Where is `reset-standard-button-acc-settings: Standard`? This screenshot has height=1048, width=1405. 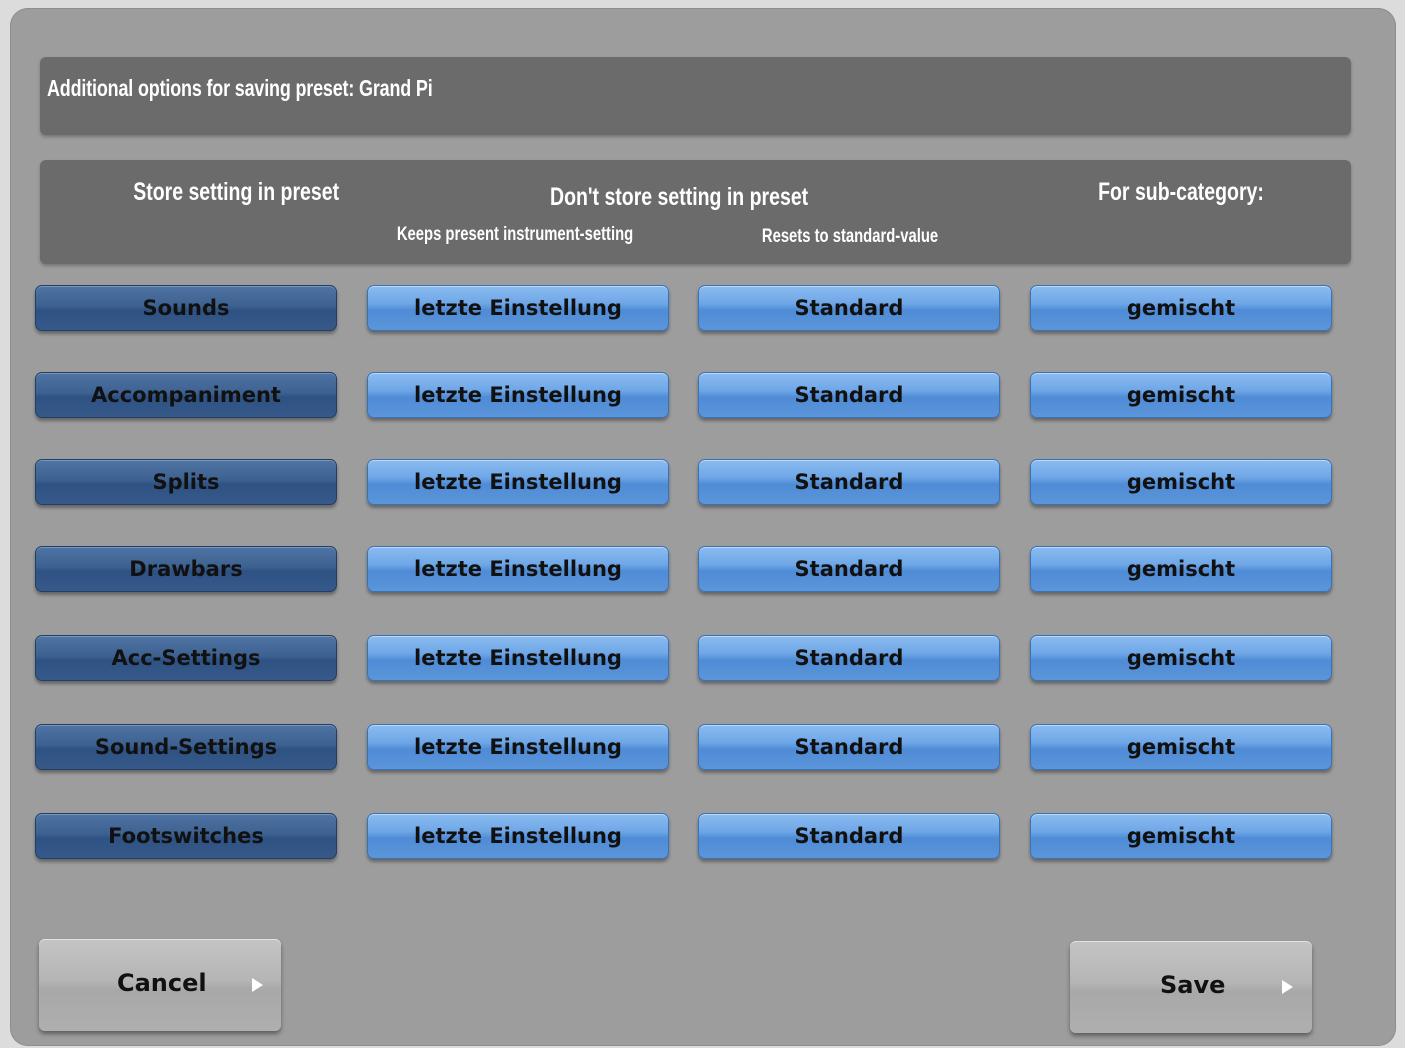 reset-standard-button-acc-settings: Standard is located at coordinates (849, 658).